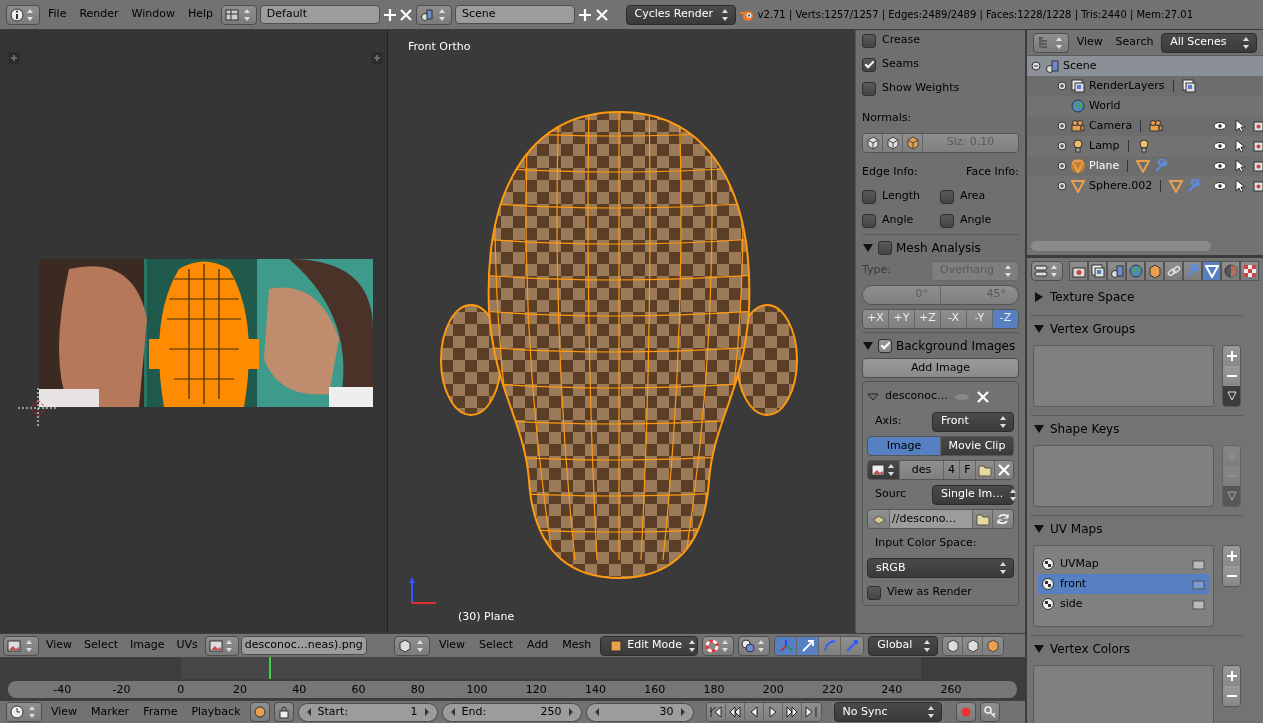 The image size is (1263, 723). Describe the element at coordinates (954, 318) in the screenshot. I see `axis-toggle-button: -X` at that location.